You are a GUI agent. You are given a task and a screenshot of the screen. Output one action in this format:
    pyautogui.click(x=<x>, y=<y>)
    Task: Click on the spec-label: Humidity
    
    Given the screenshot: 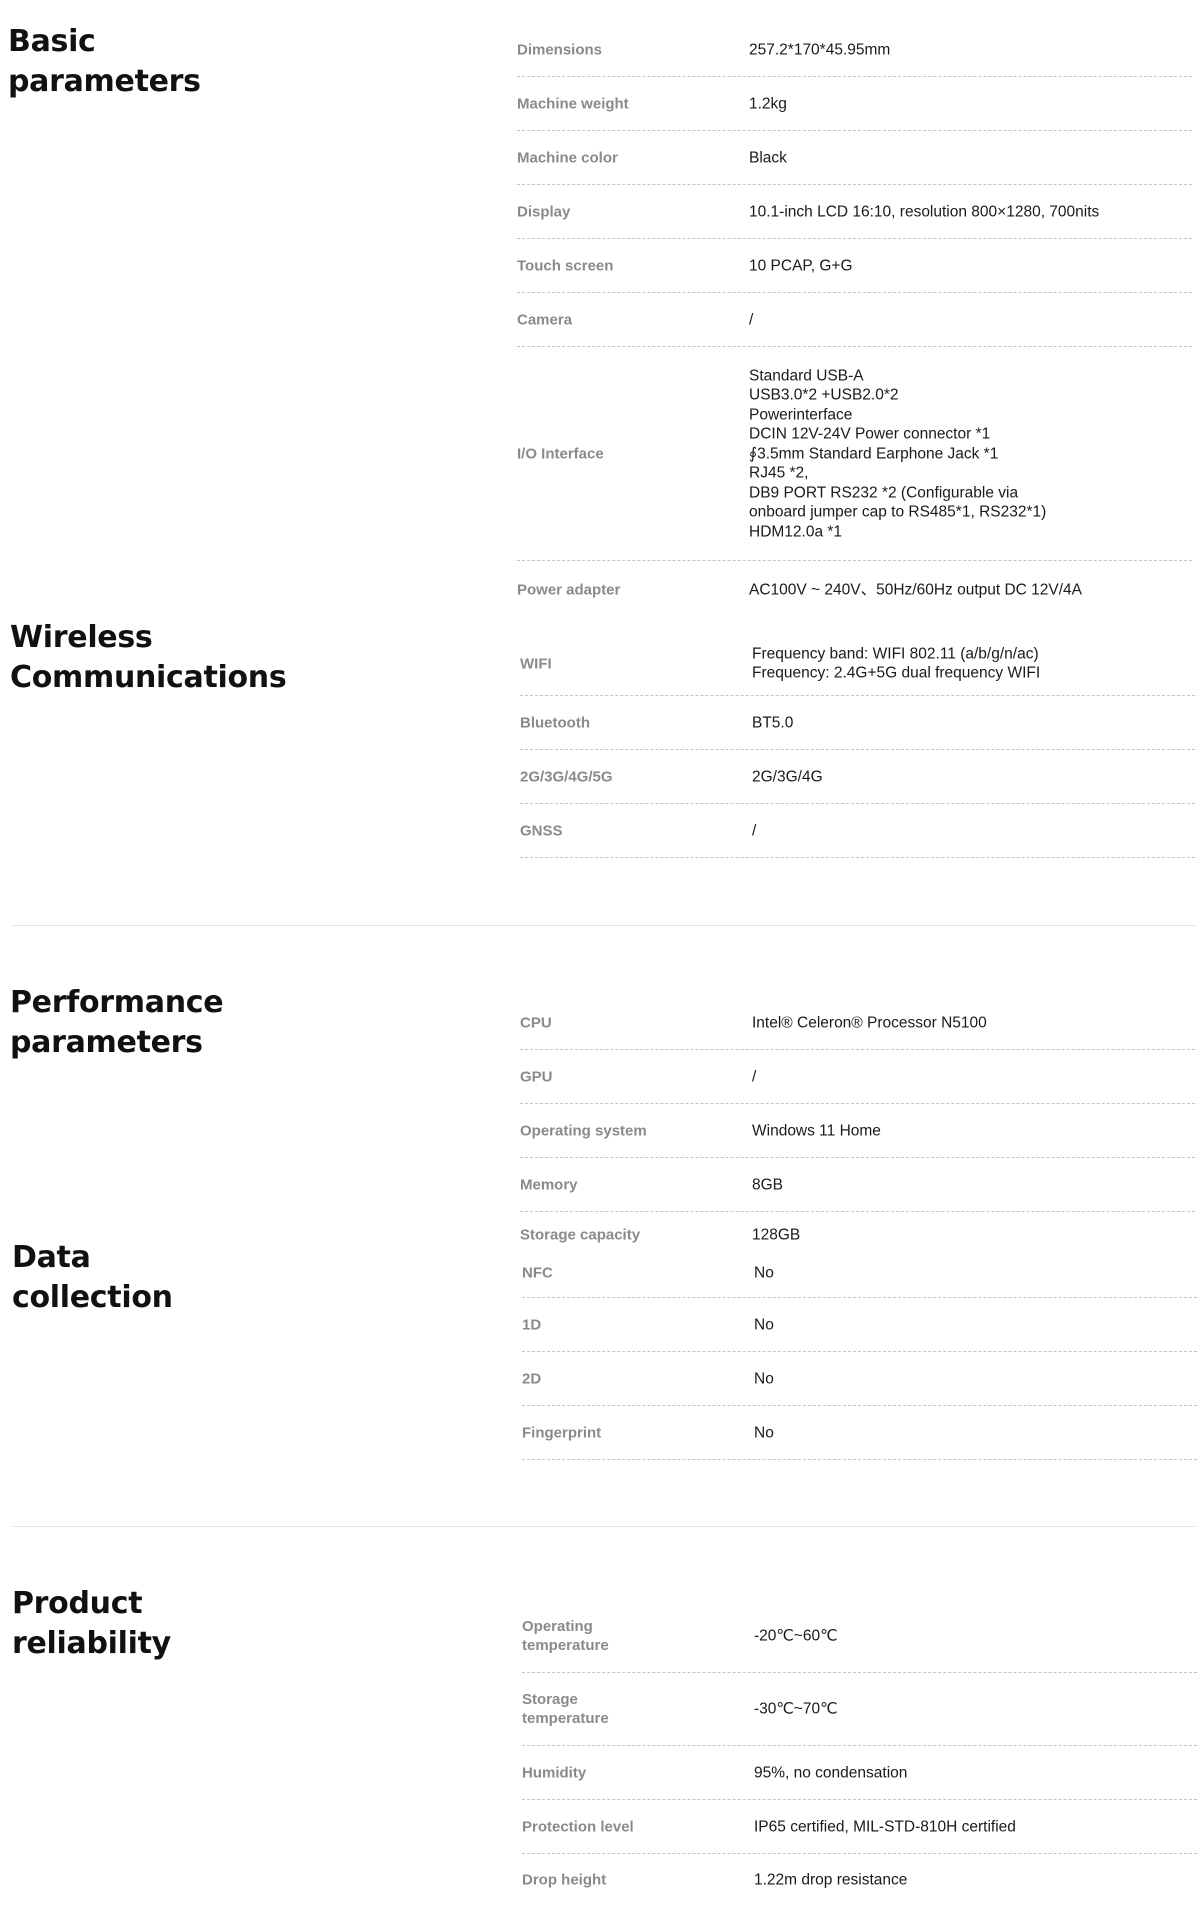 What is the action you would take?
    pyautogui.click(x=554, y=1772)
    